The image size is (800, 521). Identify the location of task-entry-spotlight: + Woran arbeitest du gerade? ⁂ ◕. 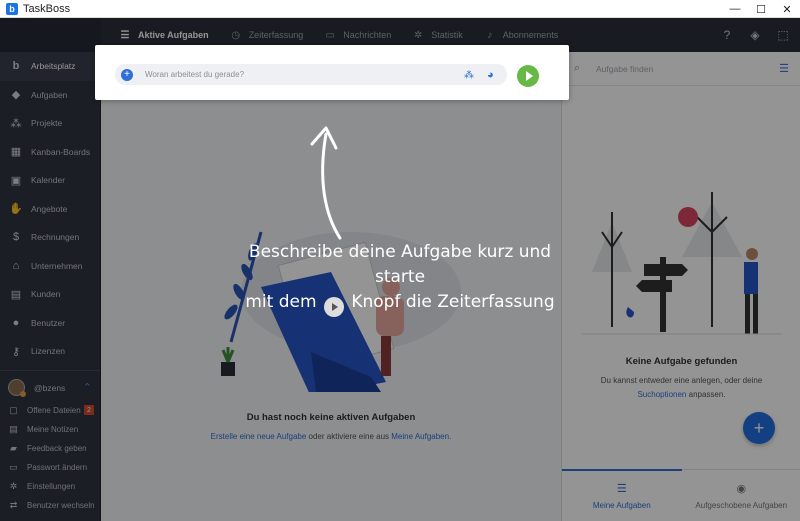
(332, 72).